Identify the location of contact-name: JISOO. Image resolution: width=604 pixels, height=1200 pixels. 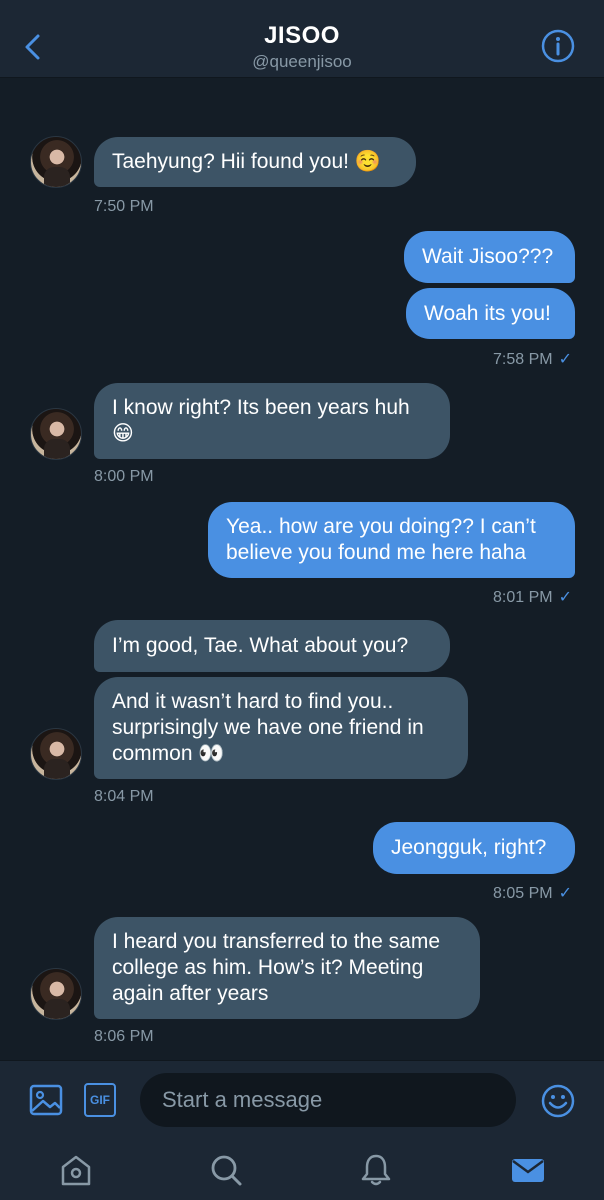
(302, 35).